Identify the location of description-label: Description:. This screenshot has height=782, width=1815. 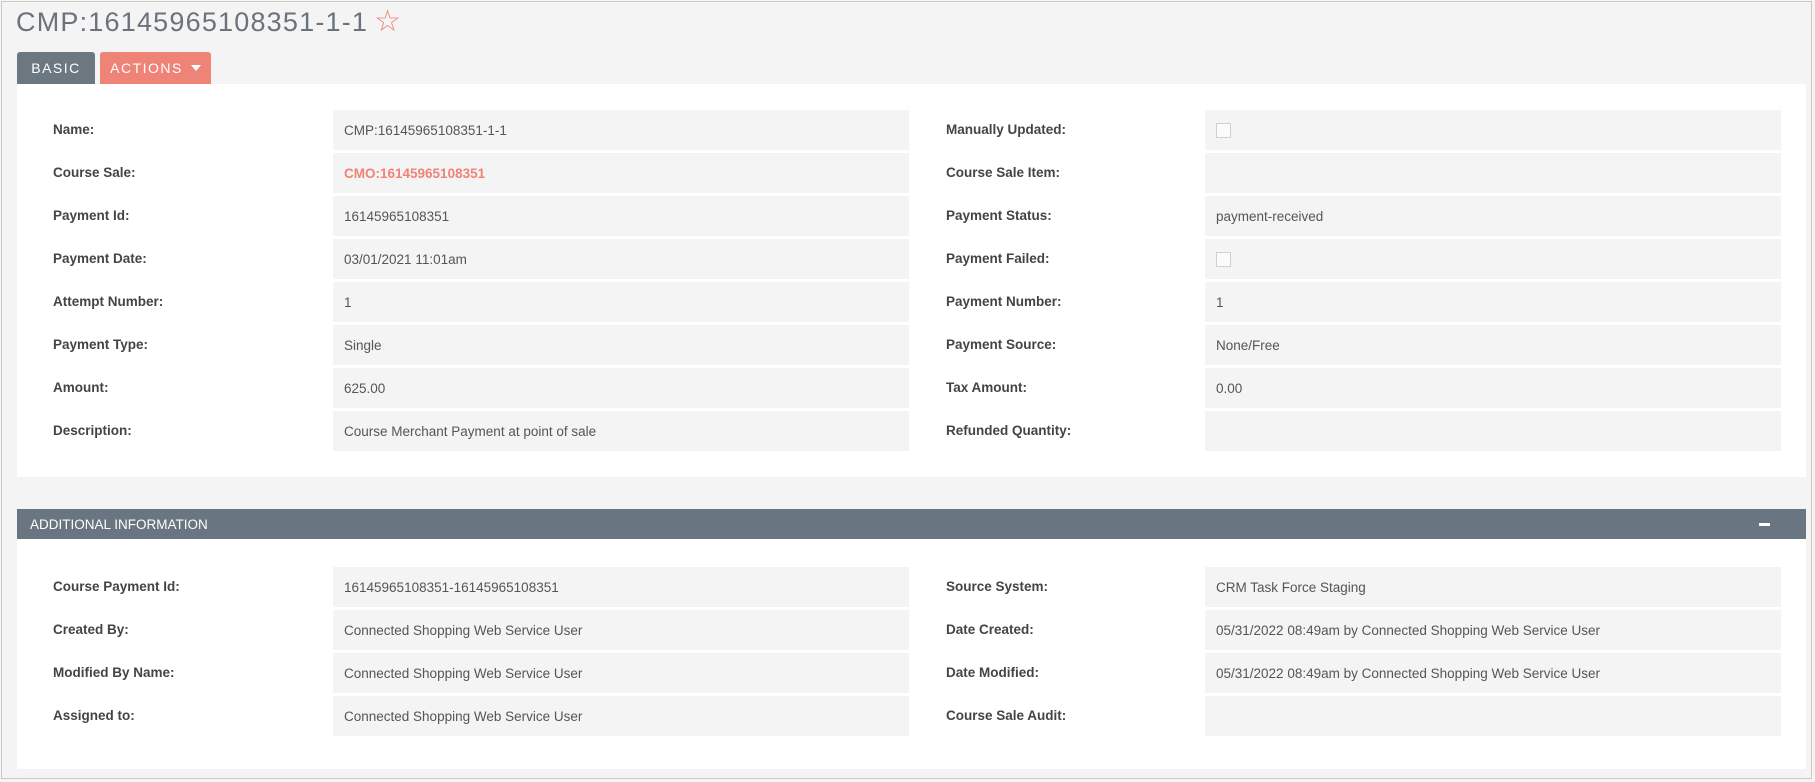
(92, 430).